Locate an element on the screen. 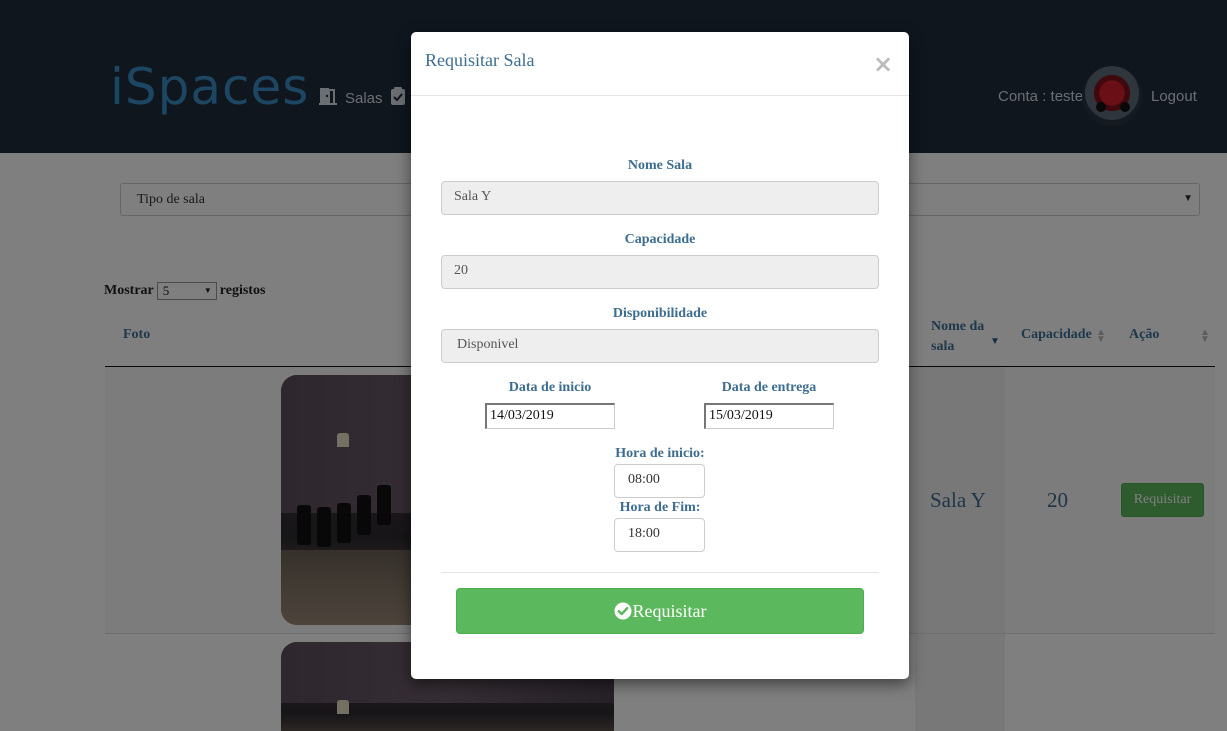 Image resolution: width=1227 pixels, height=731 pixels. hora-inicio-input: 08:00 is located at coordinates (659, 481).